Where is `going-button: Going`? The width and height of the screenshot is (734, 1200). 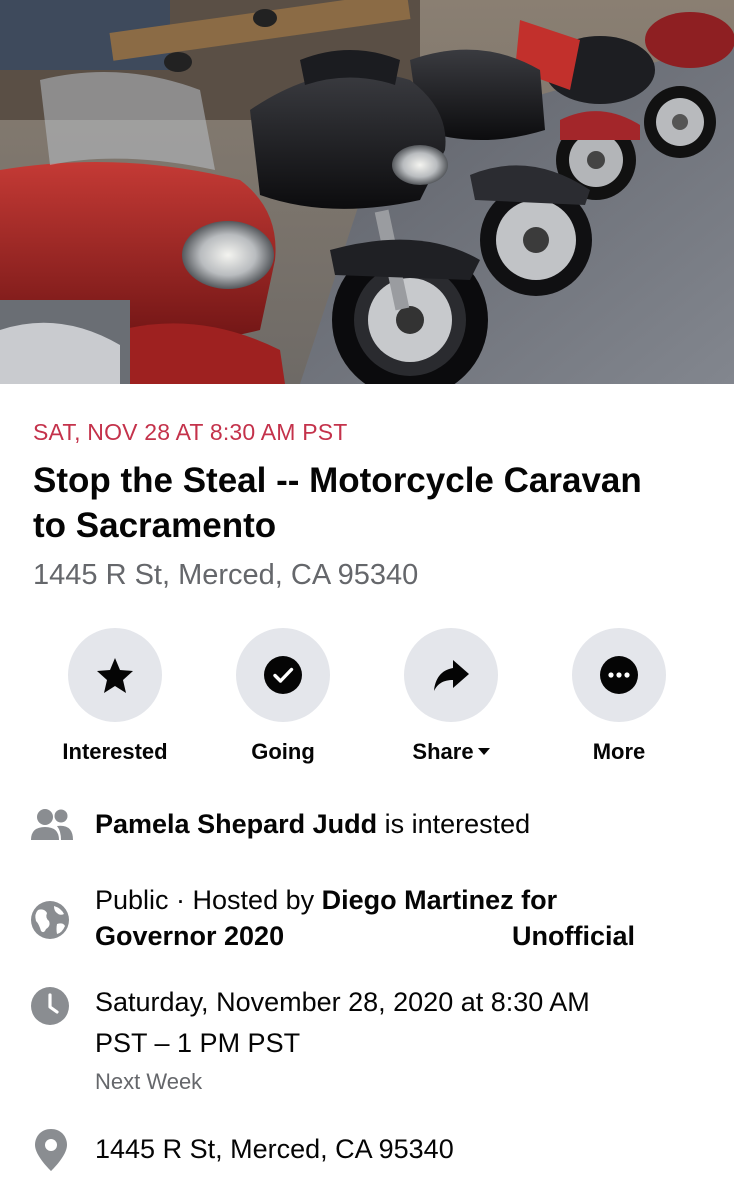
going-button: Going is located at coordinates (283, 698).